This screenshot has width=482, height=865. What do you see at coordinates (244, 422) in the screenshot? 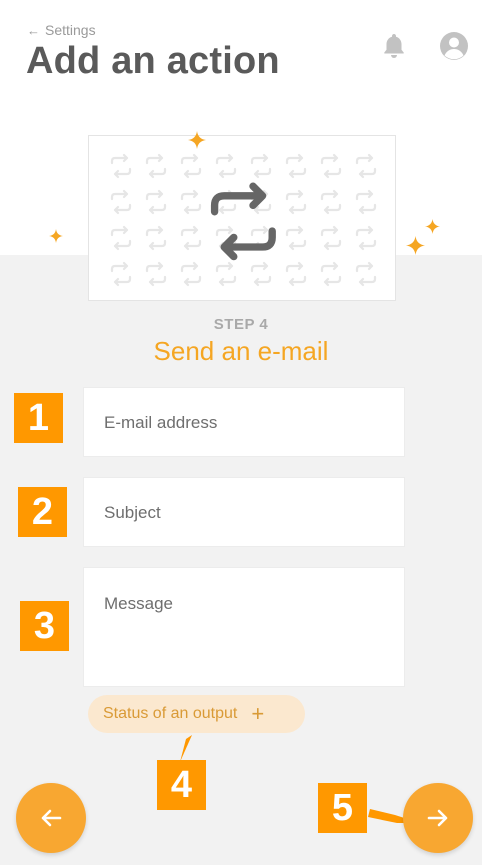
I see `email-address-field: E-mail address` at bounding box center [244, 422].